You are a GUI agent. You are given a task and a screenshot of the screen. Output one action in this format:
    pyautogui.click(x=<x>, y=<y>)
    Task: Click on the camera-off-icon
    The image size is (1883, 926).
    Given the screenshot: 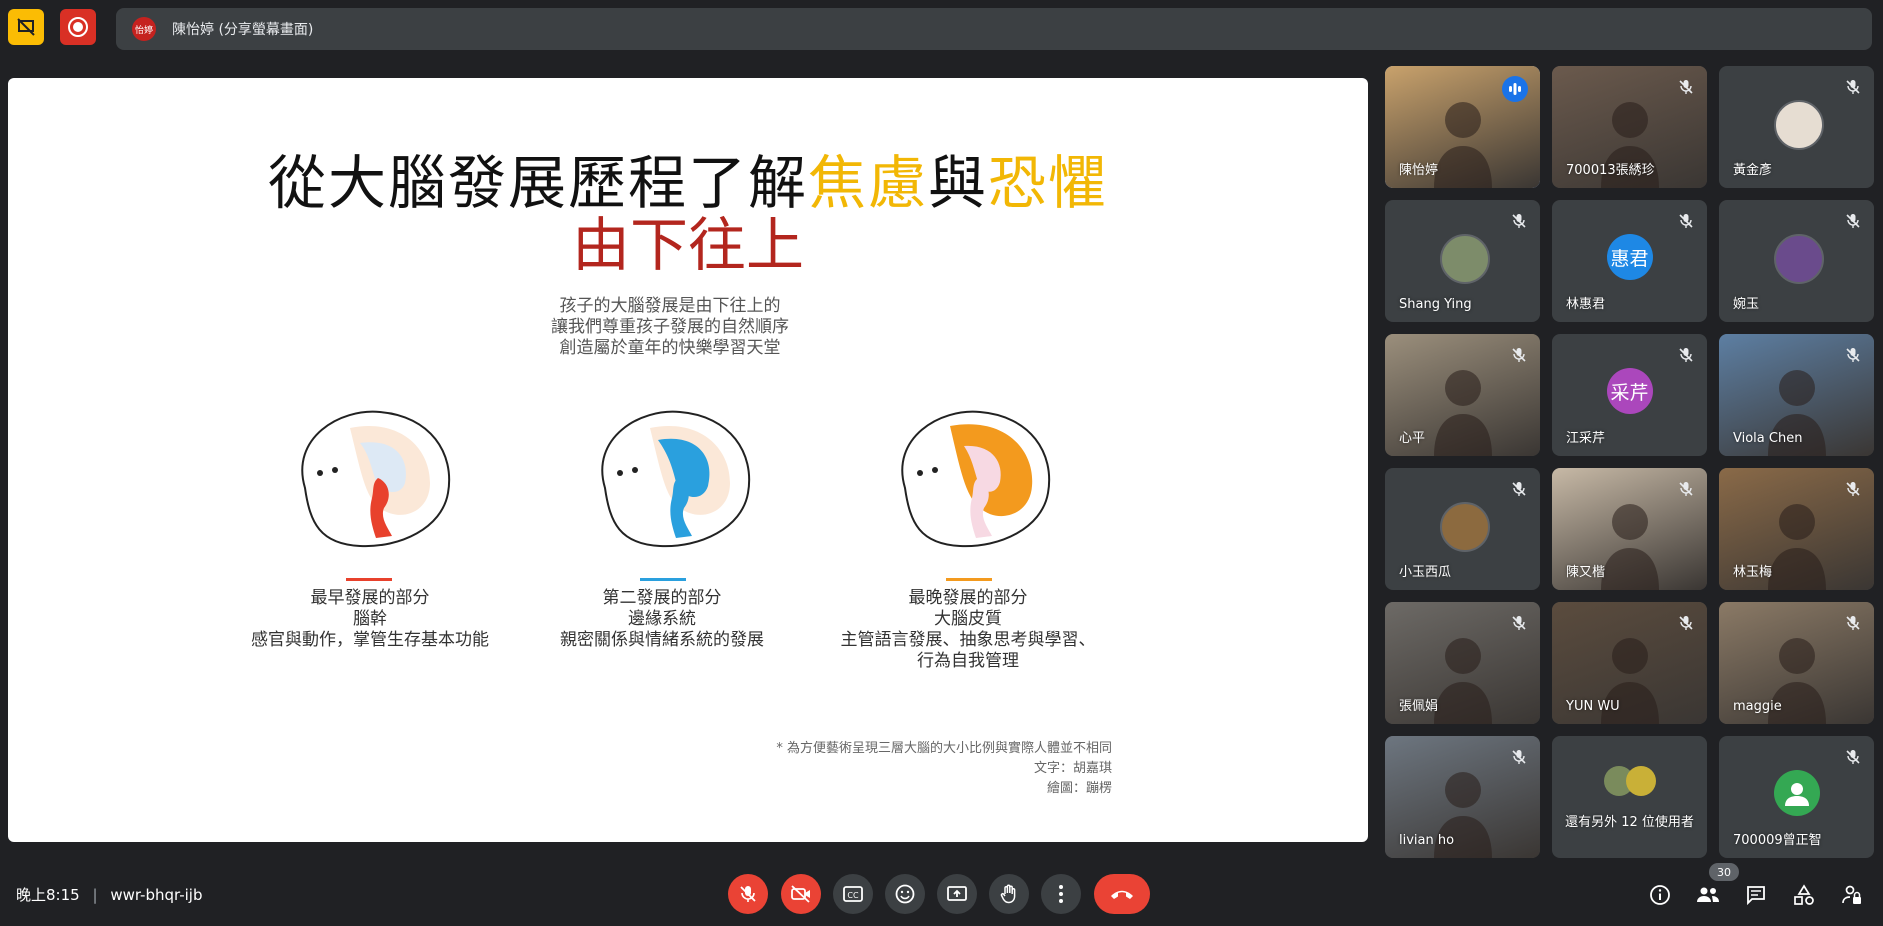 What is the action you would take?
    pyautogui.click(x=800, y=894)
    